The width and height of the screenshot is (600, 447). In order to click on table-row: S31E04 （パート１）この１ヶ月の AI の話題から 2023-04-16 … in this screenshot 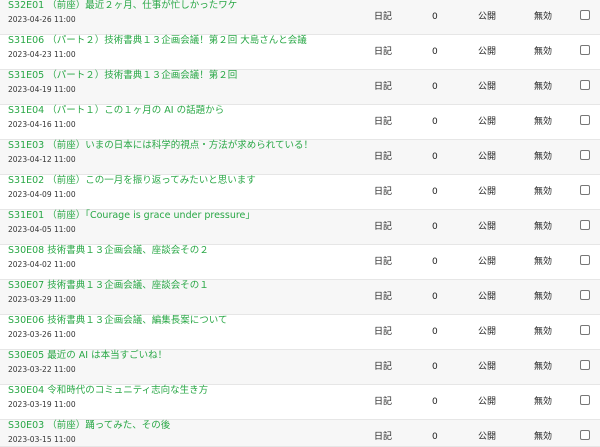, I will do `click(300, 122)`.